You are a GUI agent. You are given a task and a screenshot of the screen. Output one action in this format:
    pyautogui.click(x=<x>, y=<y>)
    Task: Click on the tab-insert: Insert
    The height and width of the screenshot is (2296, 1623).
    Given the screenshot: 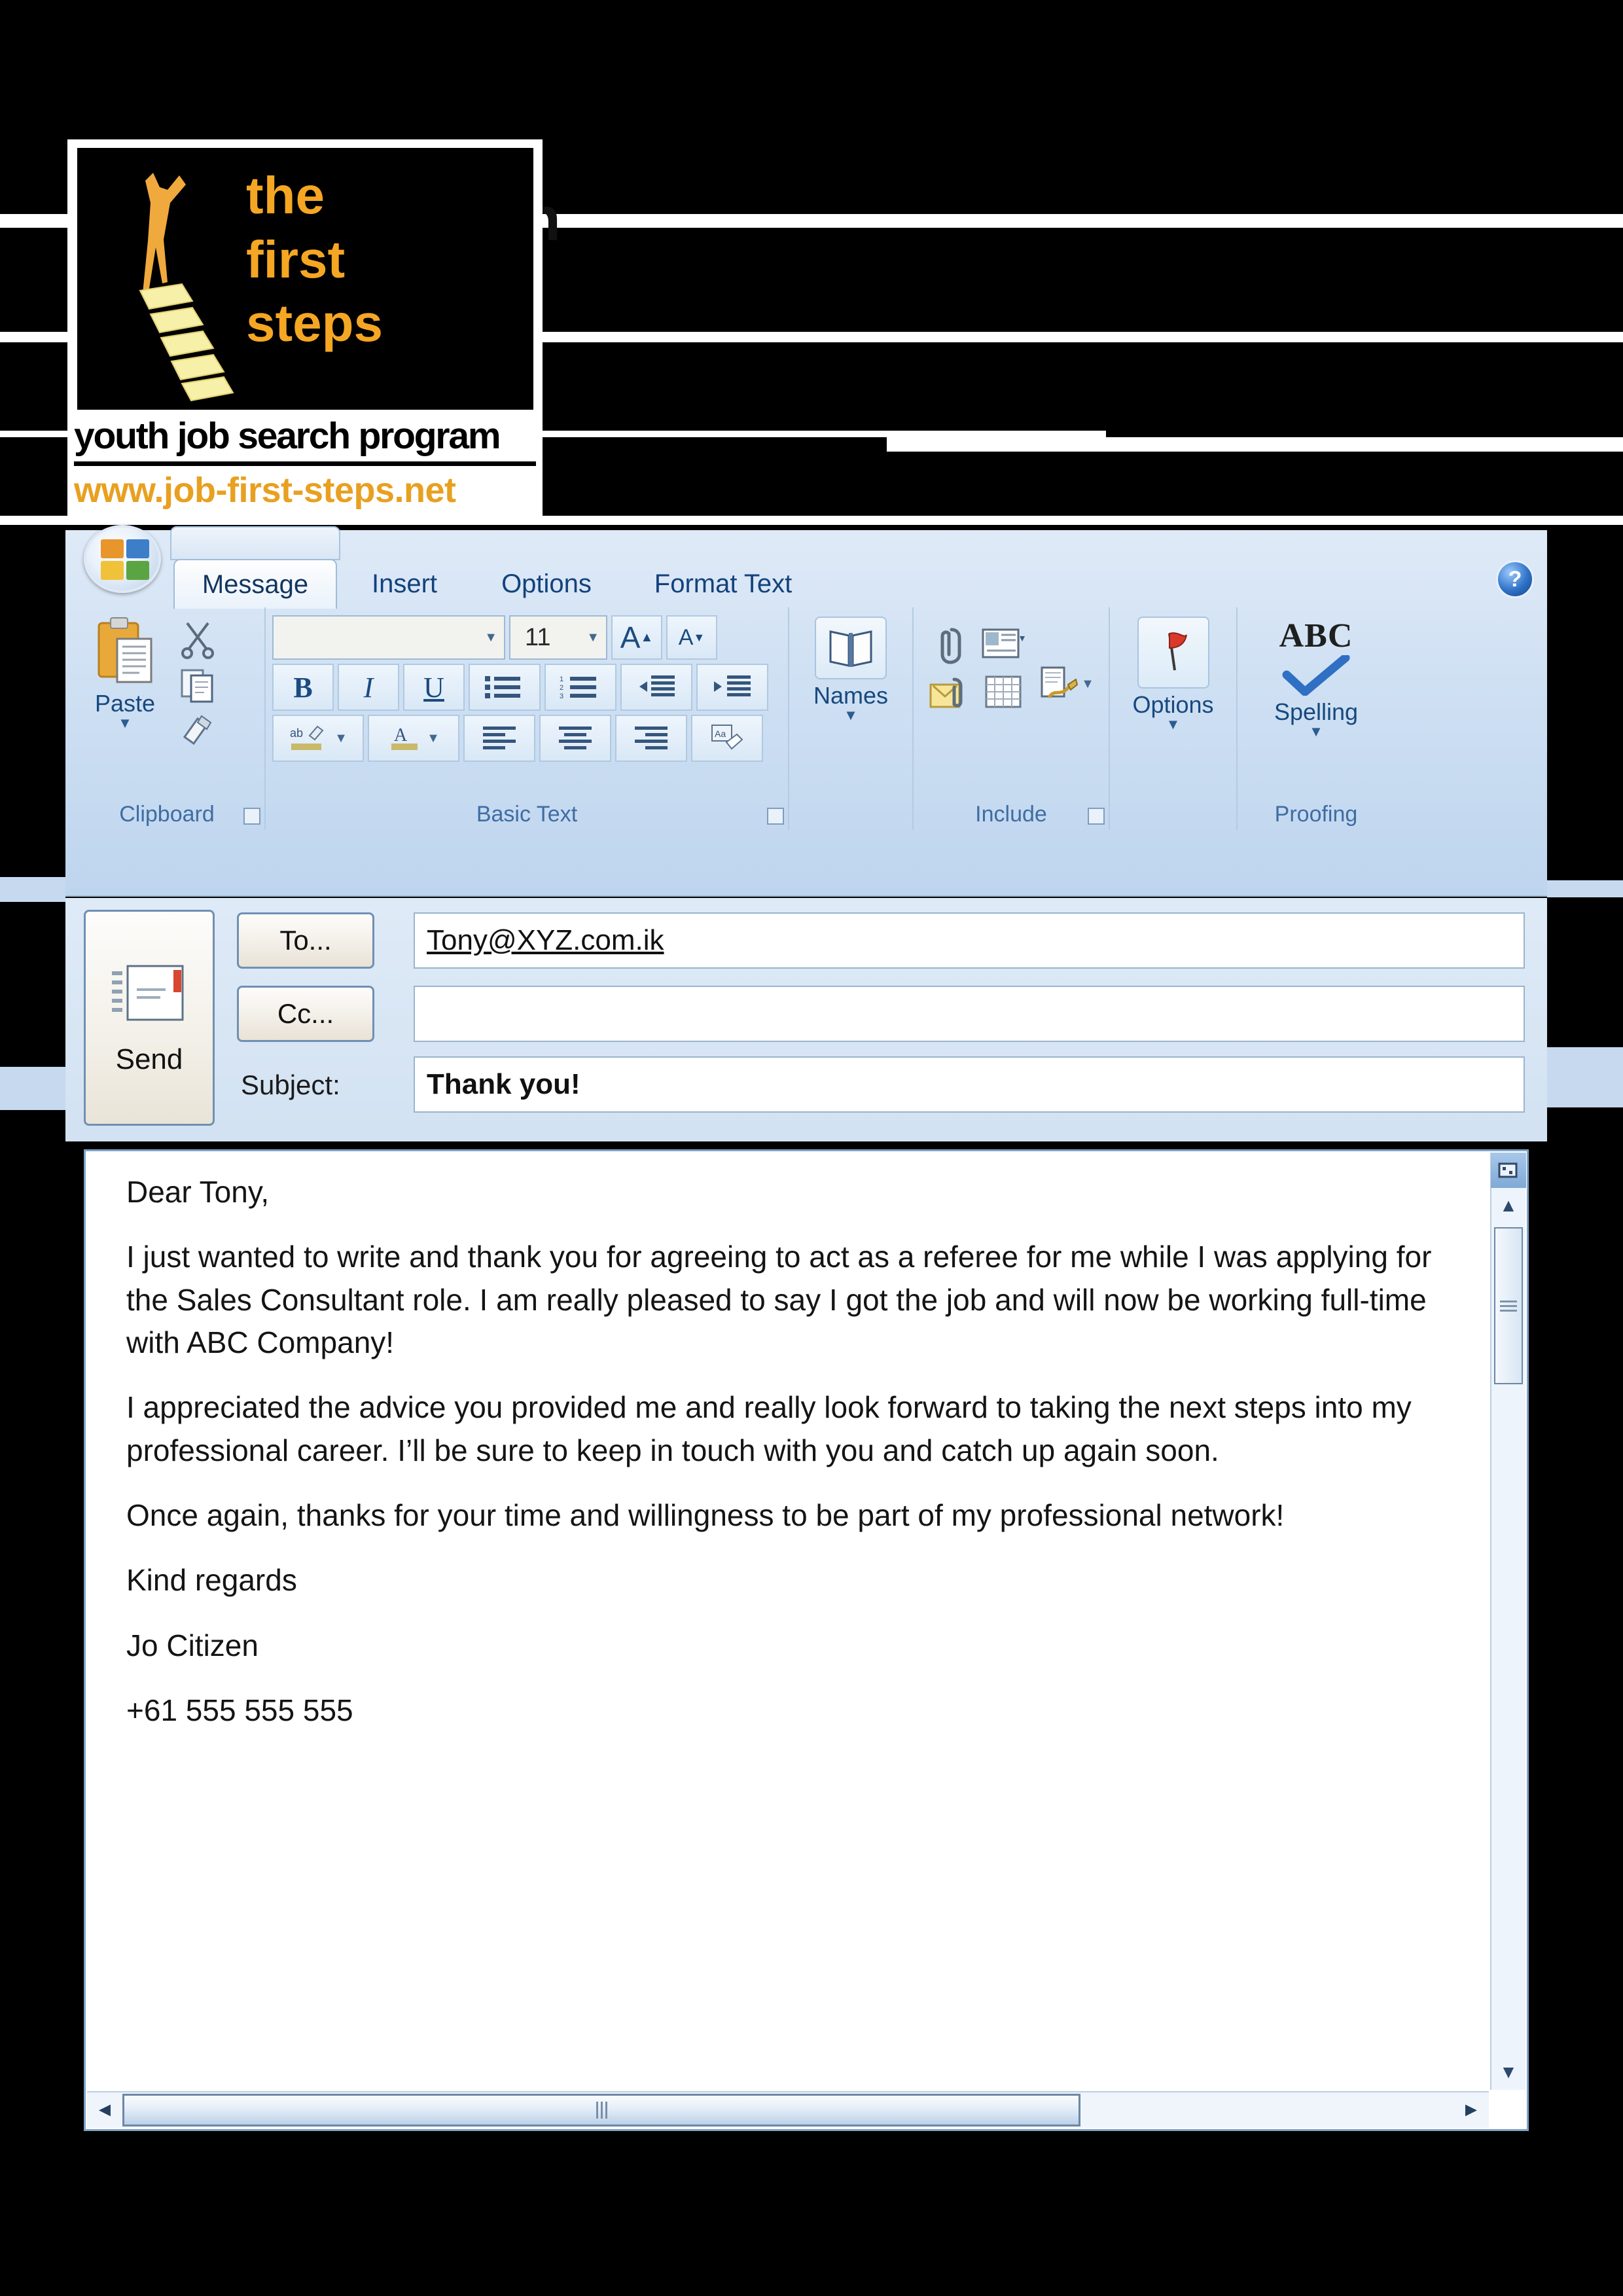 What is the action you would take?
    pyautogui.click(x=405, y=584)
    